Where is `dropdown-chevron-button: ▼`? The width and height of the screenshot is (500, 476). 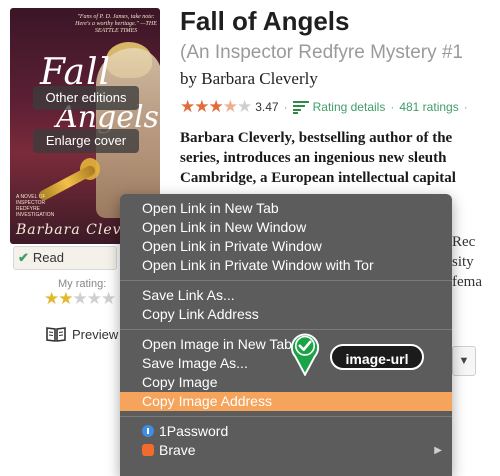 dropdown-chevron-button: ▼ is located at coordinates (464, 361).